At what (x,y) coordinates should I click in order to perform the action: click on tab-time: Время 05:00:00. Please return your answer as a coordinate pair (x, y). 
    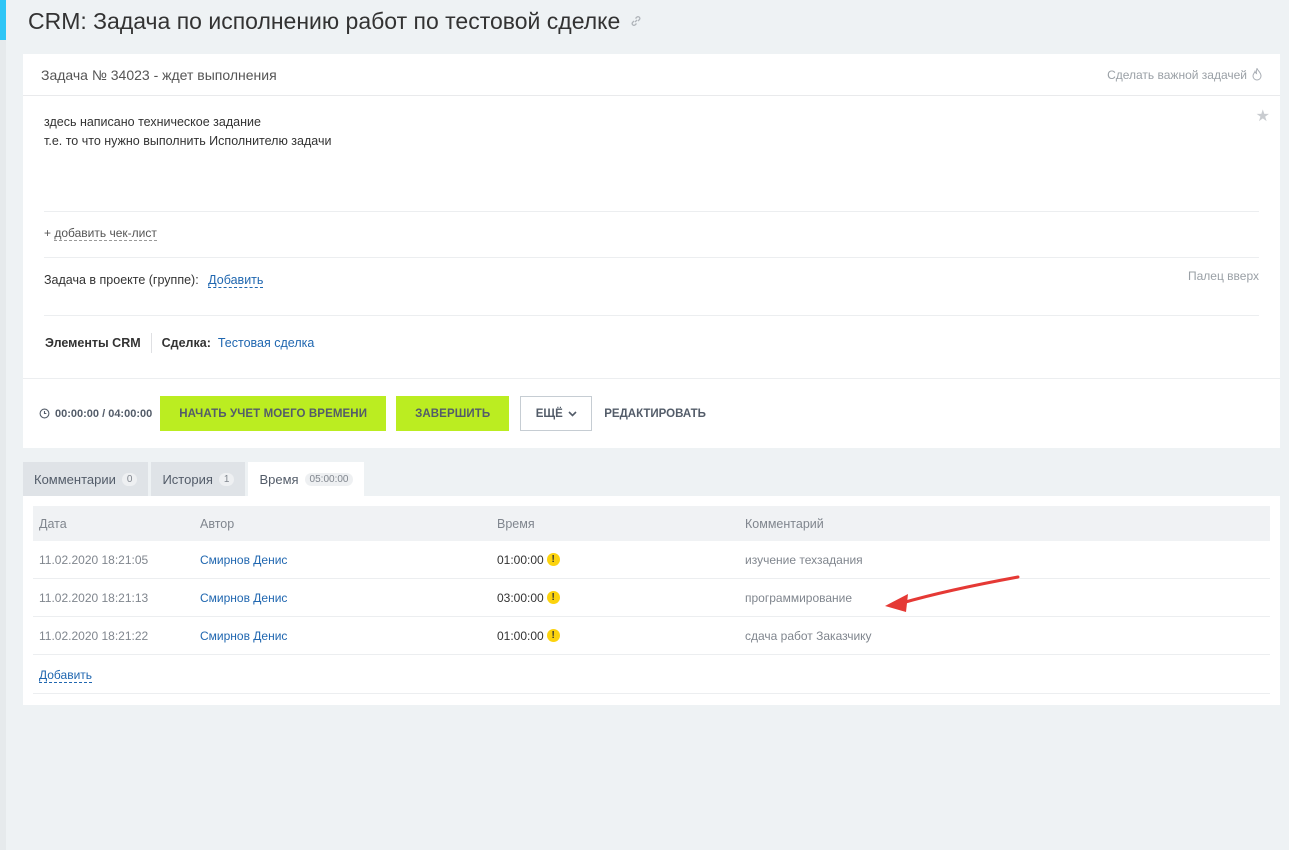
    Looking at the image, I should click on (306, 479).